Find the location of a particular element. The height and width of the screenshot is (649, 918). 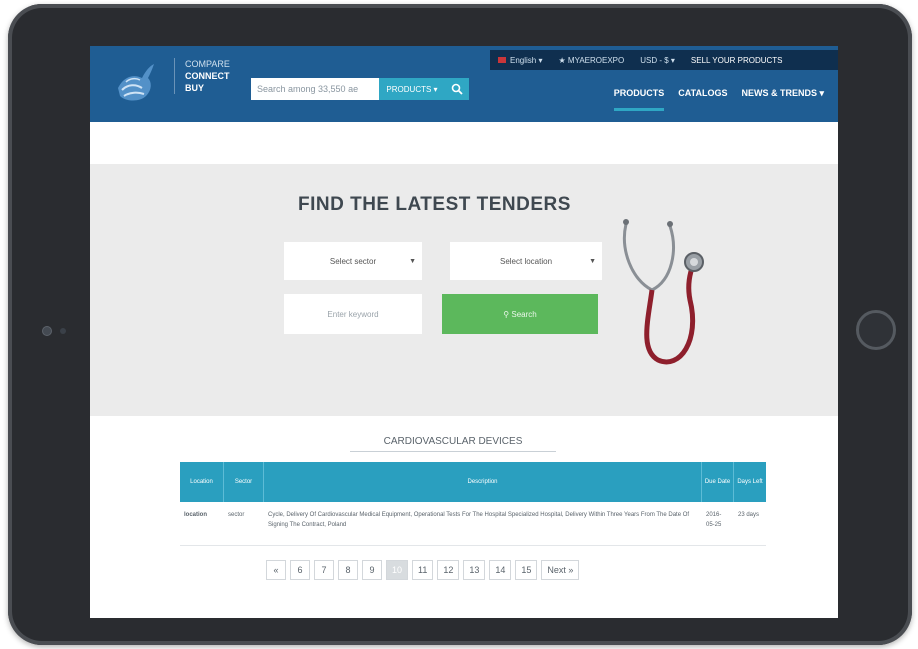

page-button: 11 is located at coordinates (423, 570).